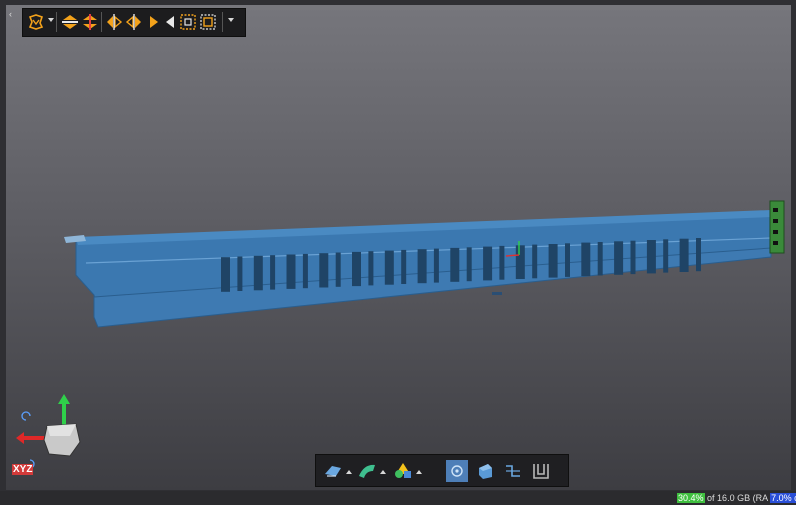 Image resolution: width=796 pixels, height=505 pixels. What do you see at coordinates (783, 498) in the screenshot?
I see `secondary-percent: 7.0% o` at bounding box center [783, 498].